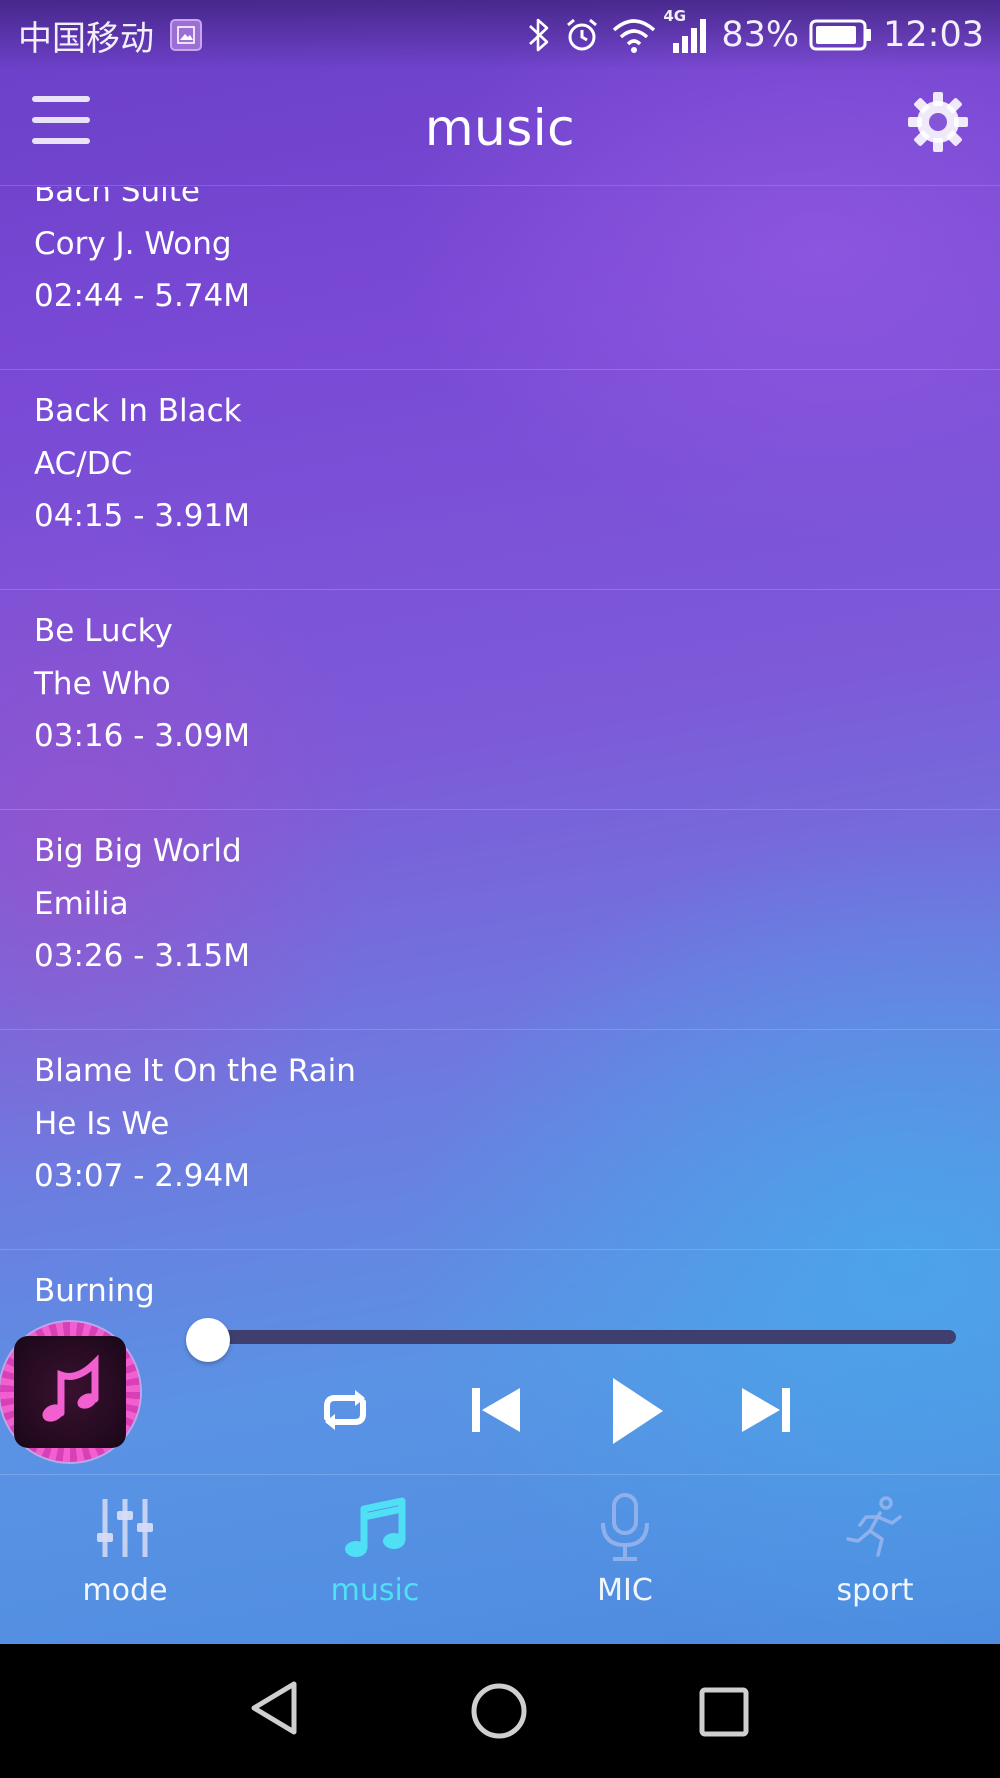  I want to click on back-icon, so click(279, 1711).